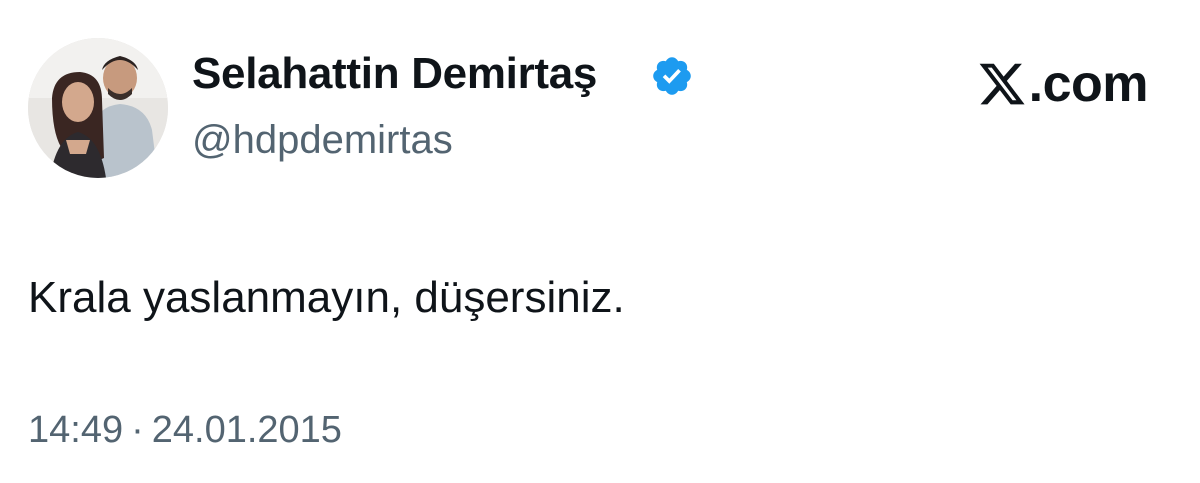 The width and height of the screenshot is (1200, 483). I want to click on brand-text: .com, so click(1088, 84).